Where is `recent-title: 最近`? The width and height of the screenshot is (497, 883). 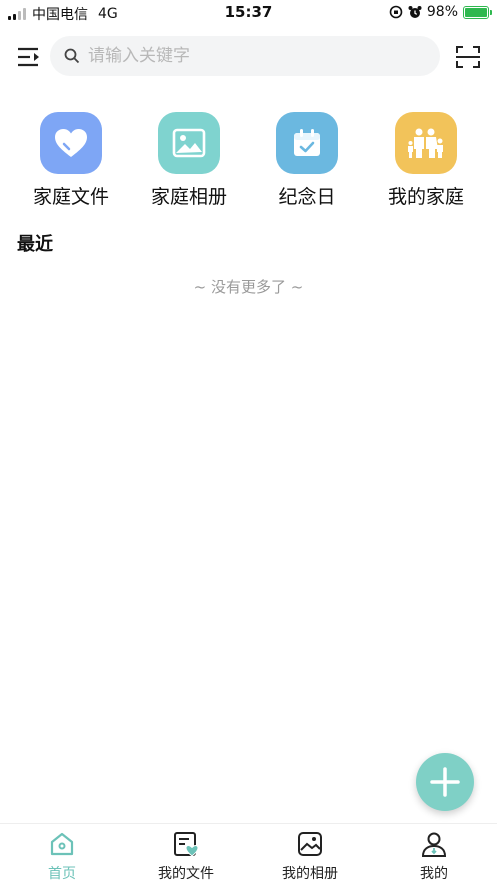
recent-title: 最近 is located at coordinates (35, 244).